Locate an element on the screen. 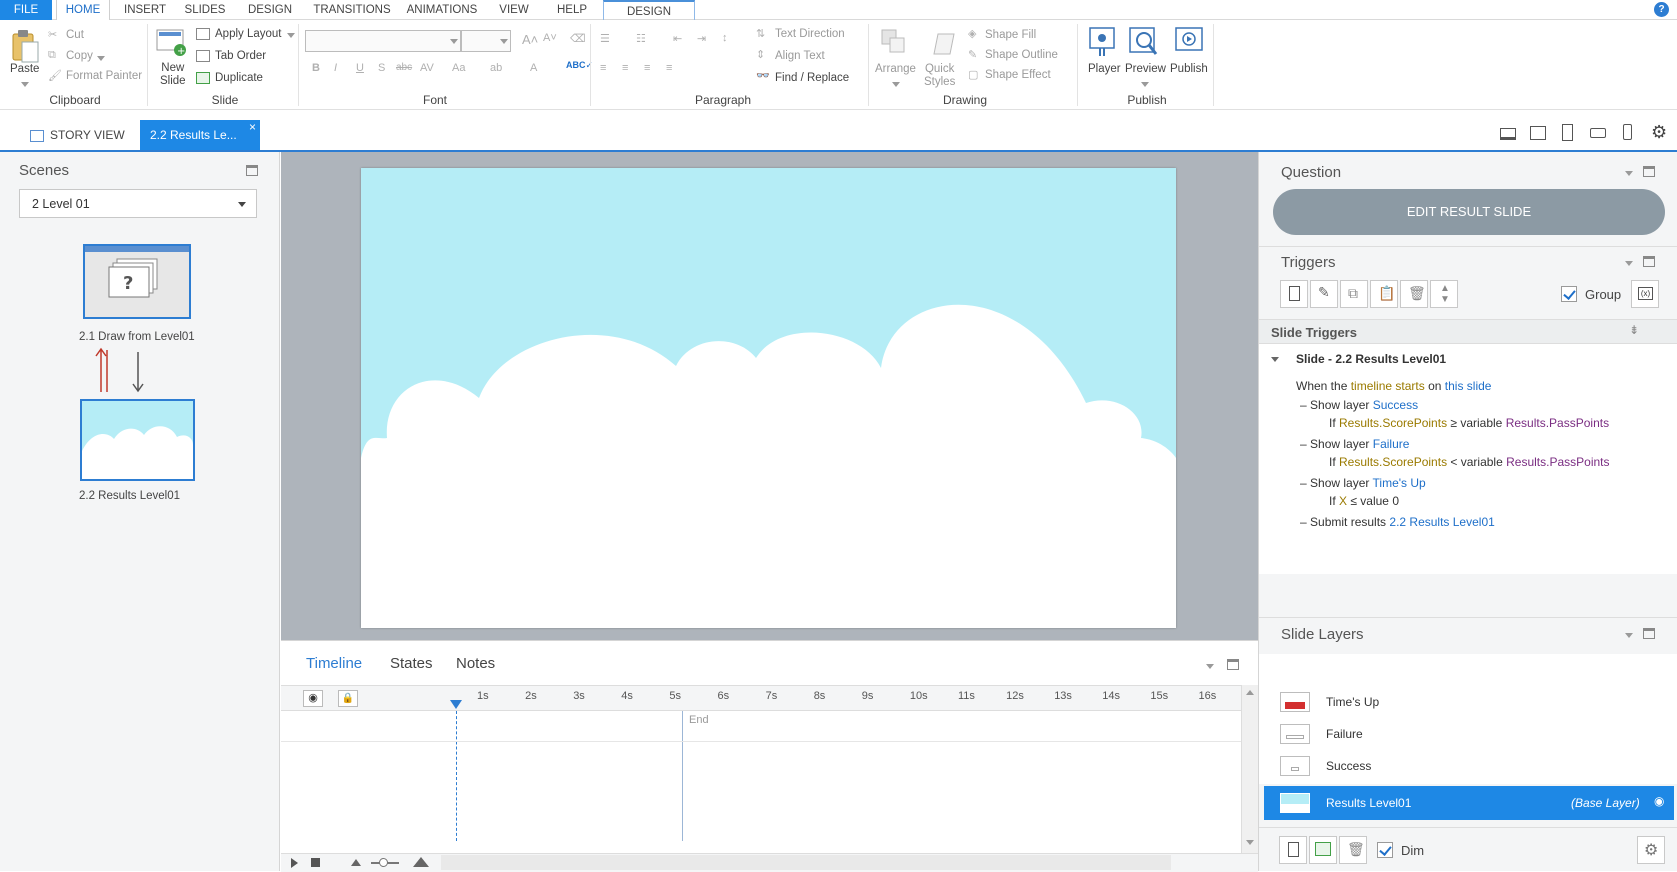 Image resolution: width=1677 pixels, height=872 pixels. shadow-icon: S is located at coordinates (381, 68).